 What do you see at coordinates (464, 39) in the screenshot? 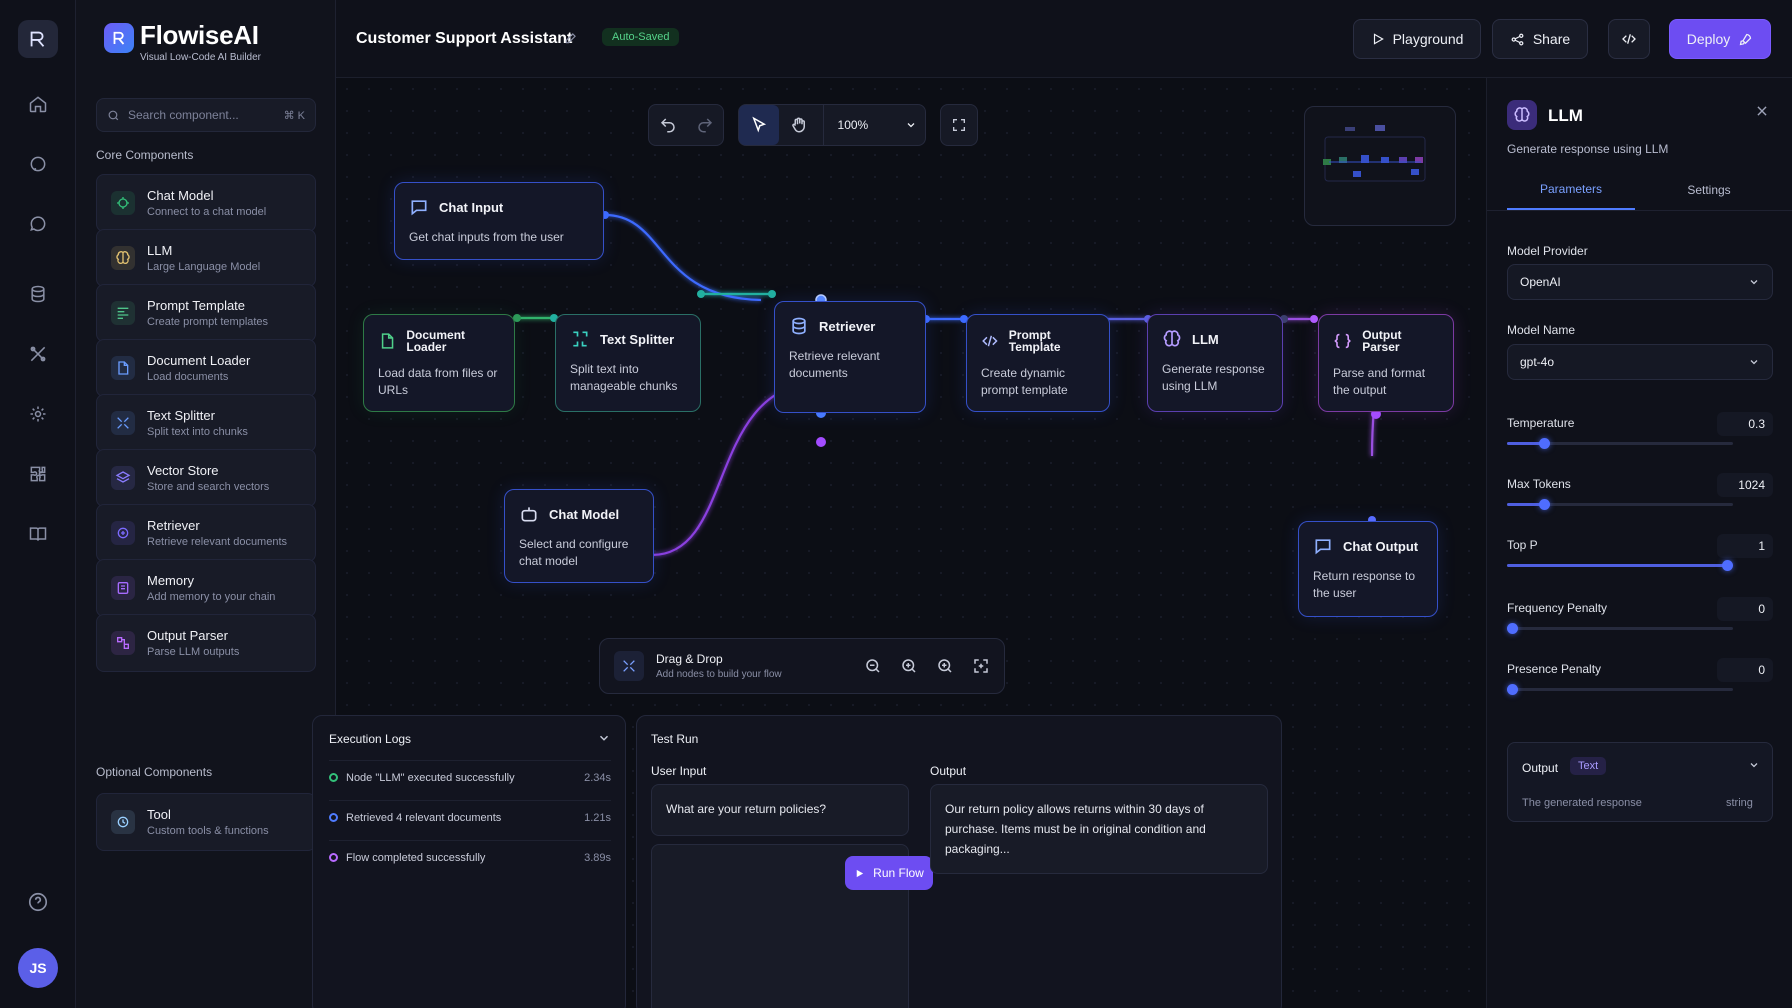
I see `flow-title: Customer Support Assistant` at bounding box center [464, 39].